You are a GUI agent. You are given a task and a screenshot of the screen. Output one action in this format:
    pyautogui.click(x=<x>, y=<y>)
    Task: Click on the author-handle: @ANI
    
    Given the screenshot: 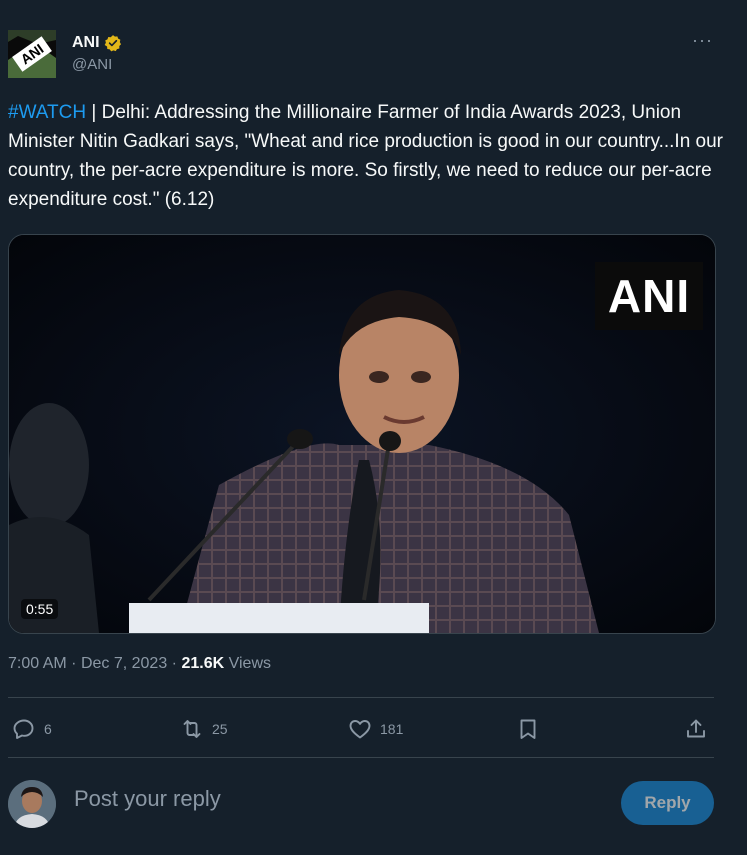 What is the action you would take?
    pyautogui.click(x=97, y=64)
    